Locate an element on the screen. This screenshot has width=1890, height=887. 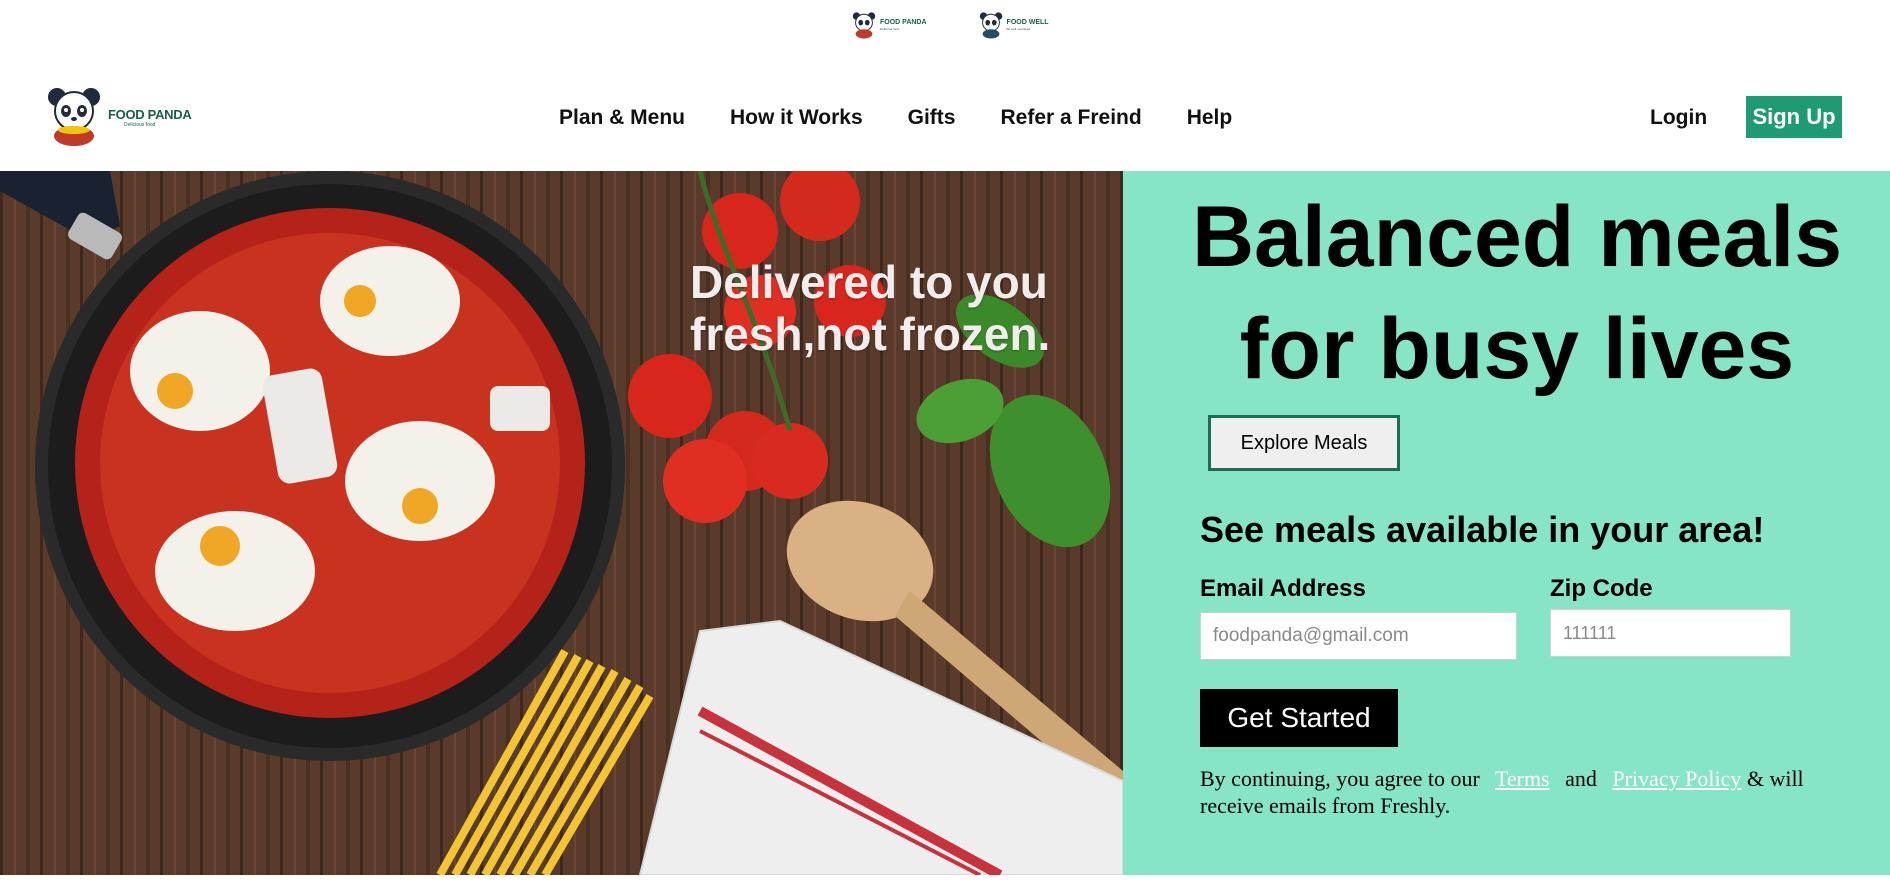
brand-logo: FOOD PANDA Delicious food is located at coordinates (118, 117).